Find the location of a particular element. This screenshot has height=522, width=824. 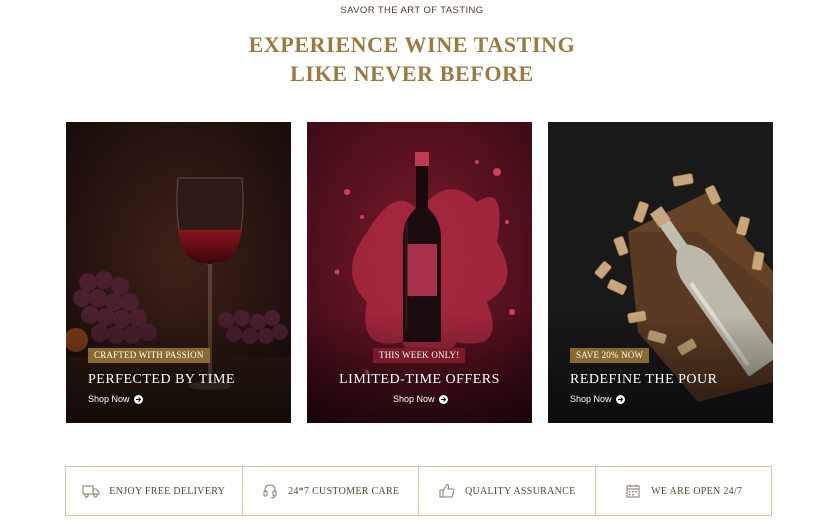

feature-label: QUALITY ASSURANCE is located at coordinates (520, 491).